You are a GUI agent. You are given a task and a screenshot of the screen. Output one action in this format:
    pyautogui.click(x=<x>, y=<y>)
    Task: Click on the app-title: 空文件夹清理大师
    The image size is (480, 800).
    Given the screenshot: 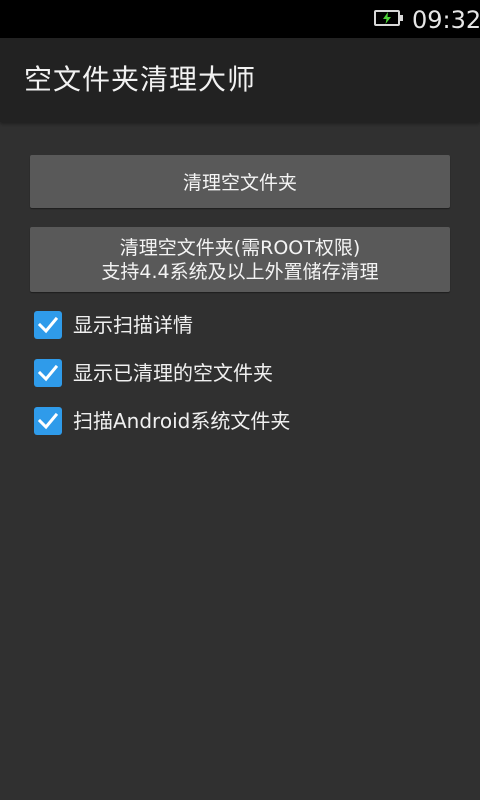 What is the action you would take?
    pyautogui.click(x=140, y=79)
    